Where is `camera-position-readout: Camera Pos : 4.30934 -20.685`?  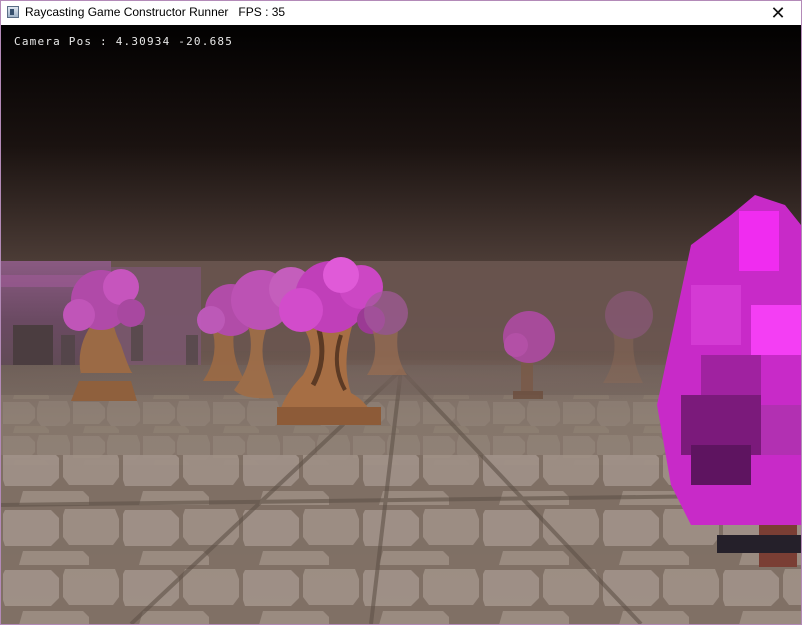 camera-position-readout: Camera Pos : 4.30934 -20.685 is located at coordinates (124, 41).